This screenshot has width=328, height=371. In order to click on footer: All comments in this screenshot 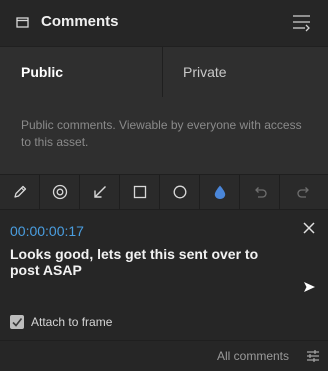, I will do `click(164, 355)`.